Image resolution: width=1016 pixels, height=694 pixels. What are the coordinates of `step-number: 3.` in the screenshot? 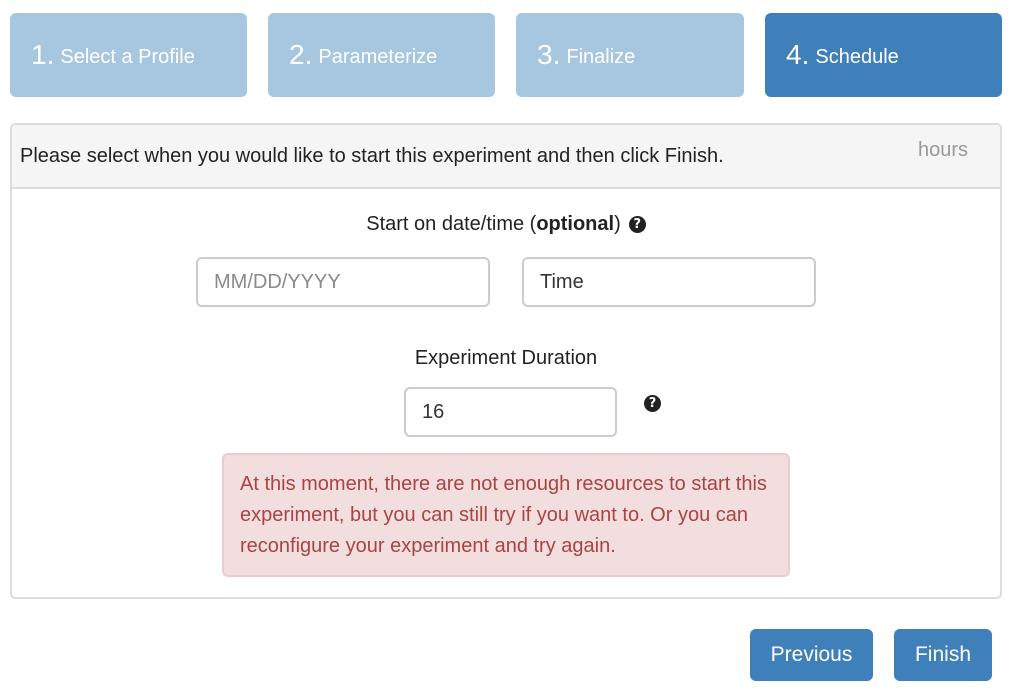 It's located at (549, 54).